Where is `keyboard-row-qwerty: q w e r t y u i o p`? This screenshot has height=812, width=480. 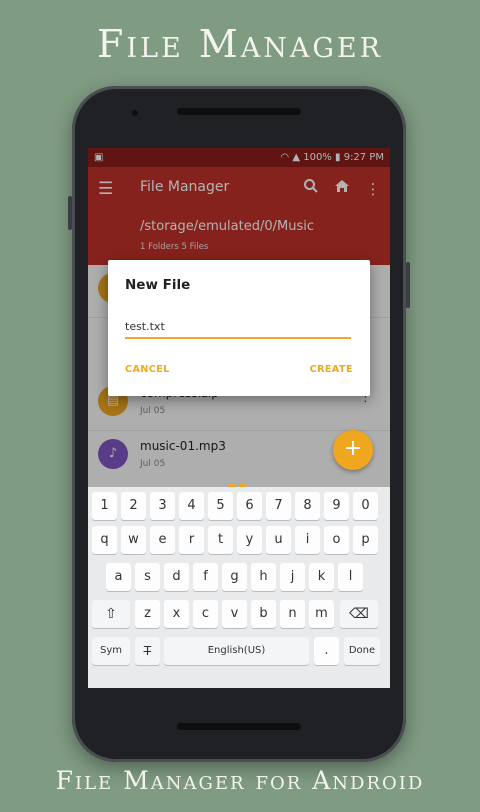 keyboard-row-qwerty: q w e r t y u i o p is located at coordinates (239, 543).